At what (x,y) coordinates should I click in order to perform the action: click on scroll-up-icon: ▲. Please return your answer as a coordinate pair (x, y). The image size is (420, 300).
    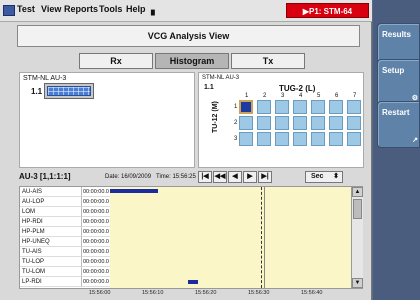
    Looking at the image, I should click on (357, 192).